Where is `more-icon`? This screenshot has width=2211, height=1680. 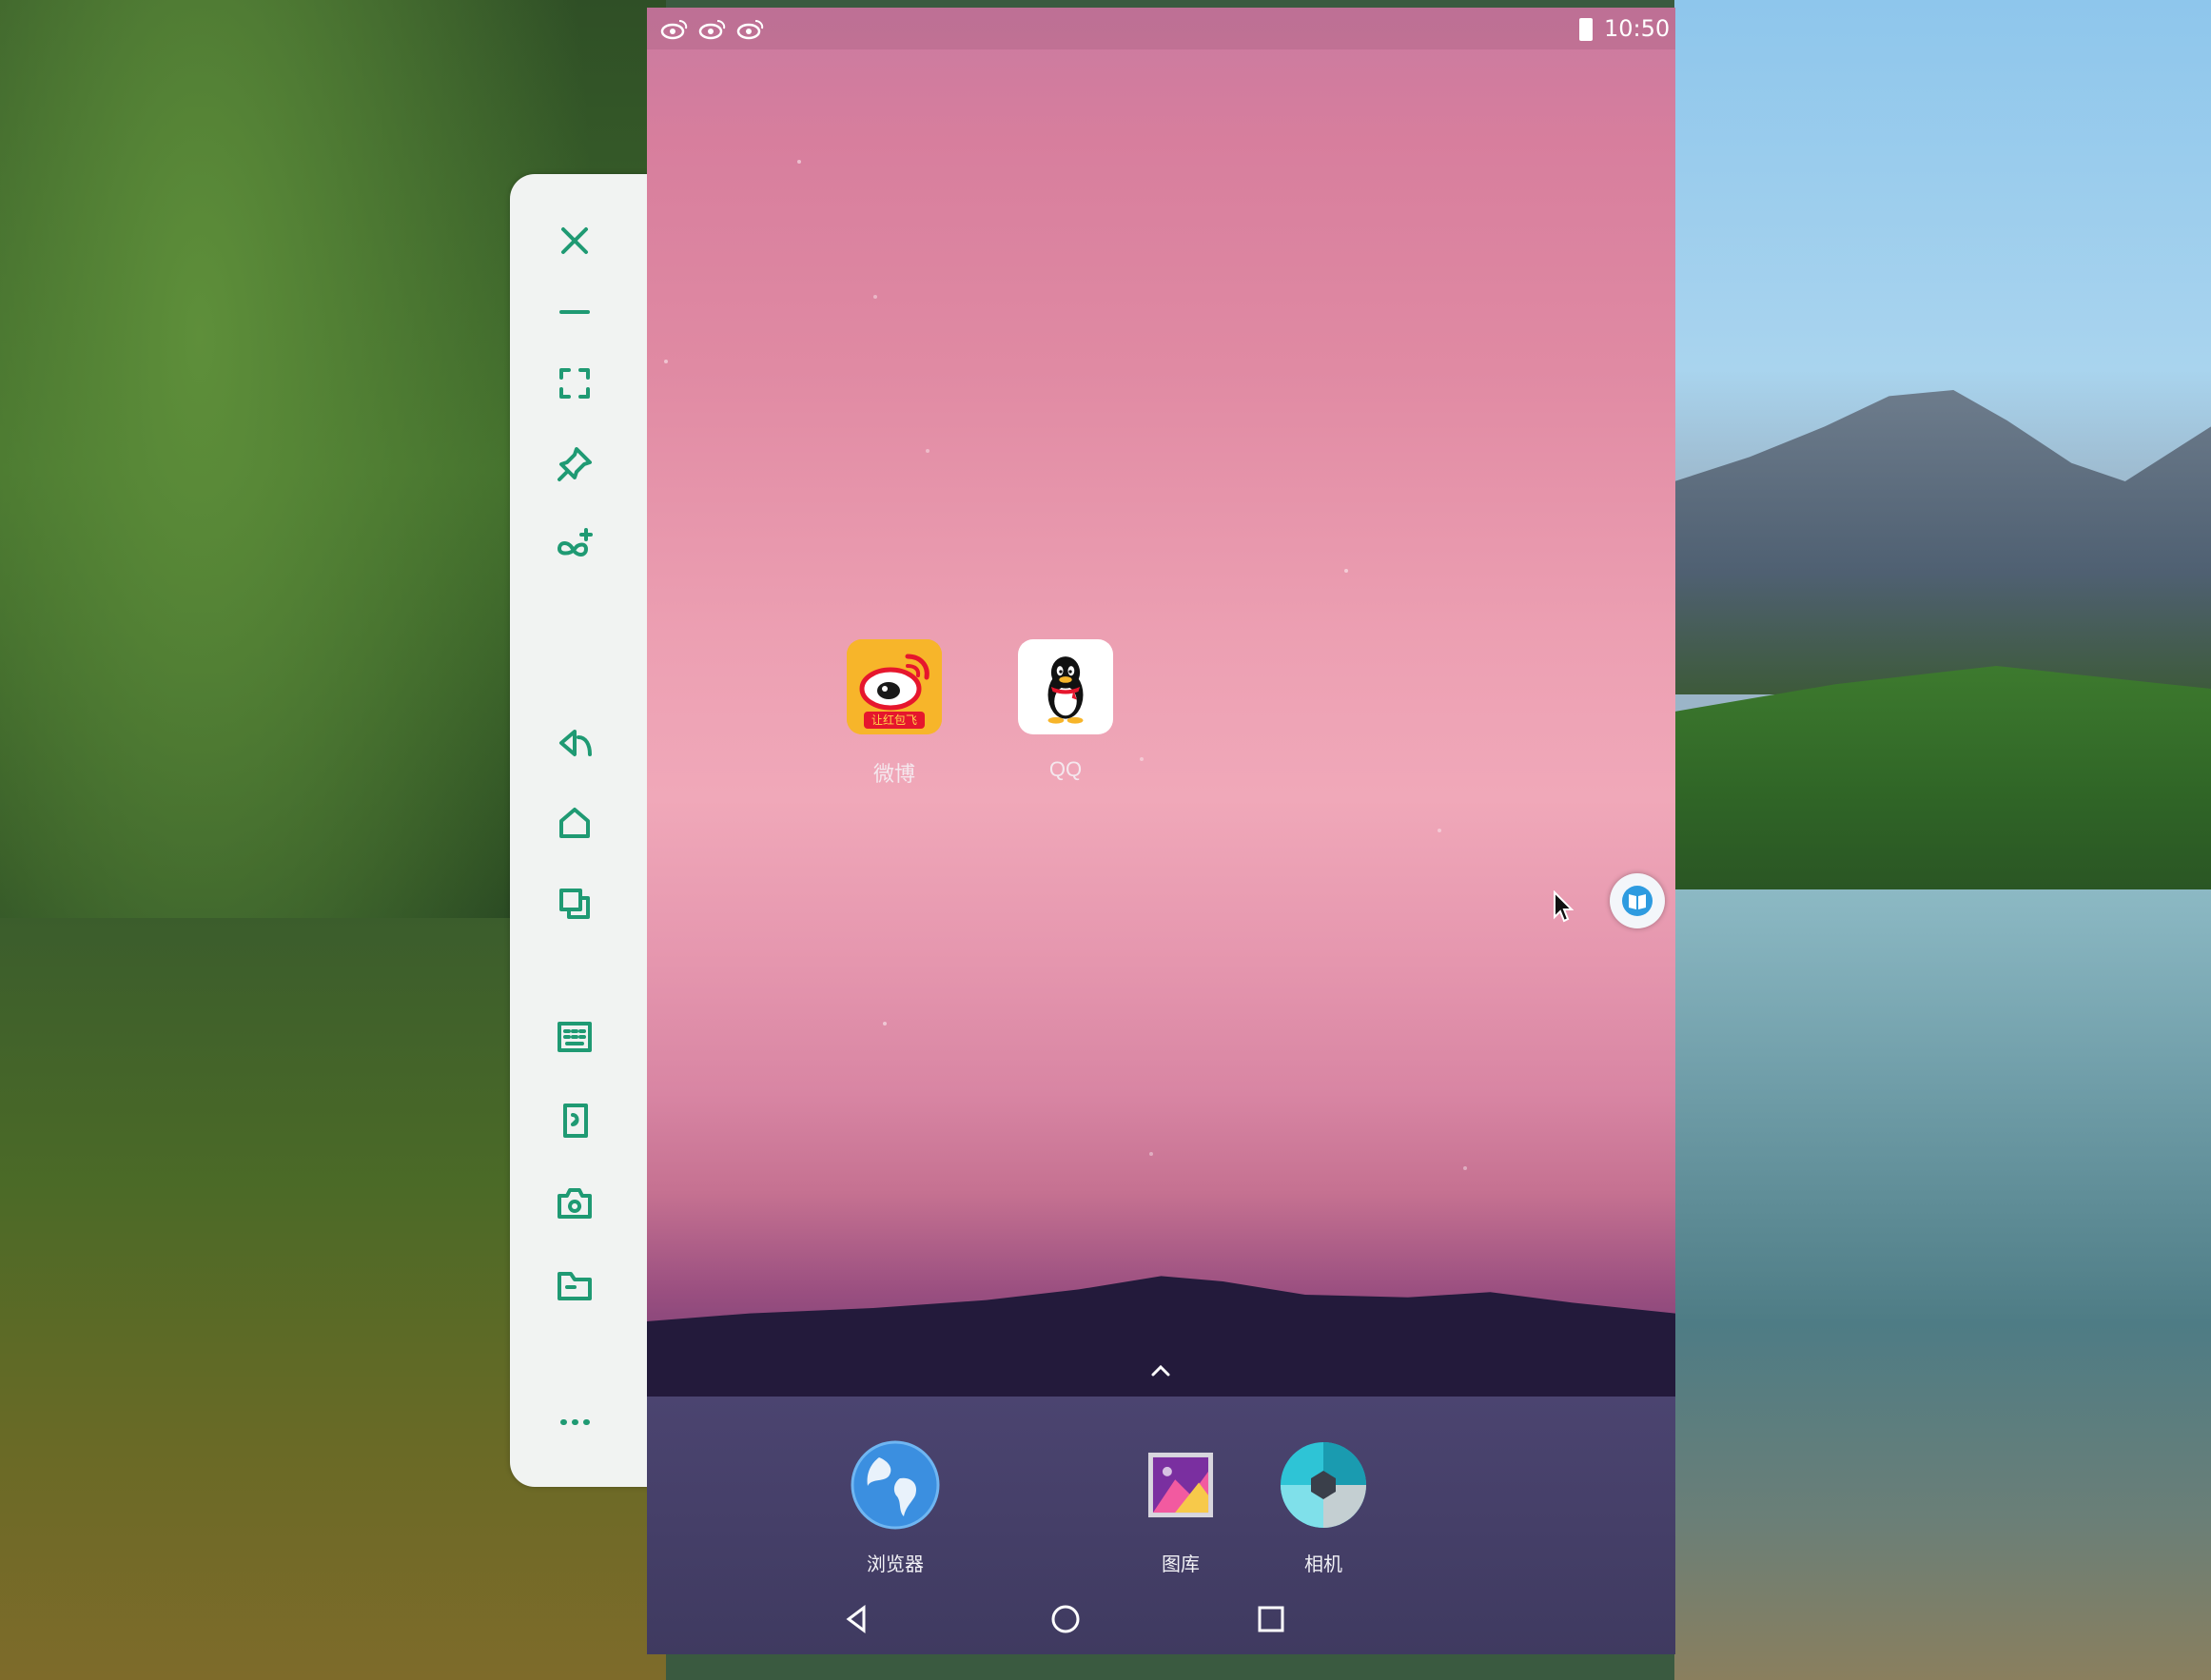
more-icon is located at coordinates (575, 1422).